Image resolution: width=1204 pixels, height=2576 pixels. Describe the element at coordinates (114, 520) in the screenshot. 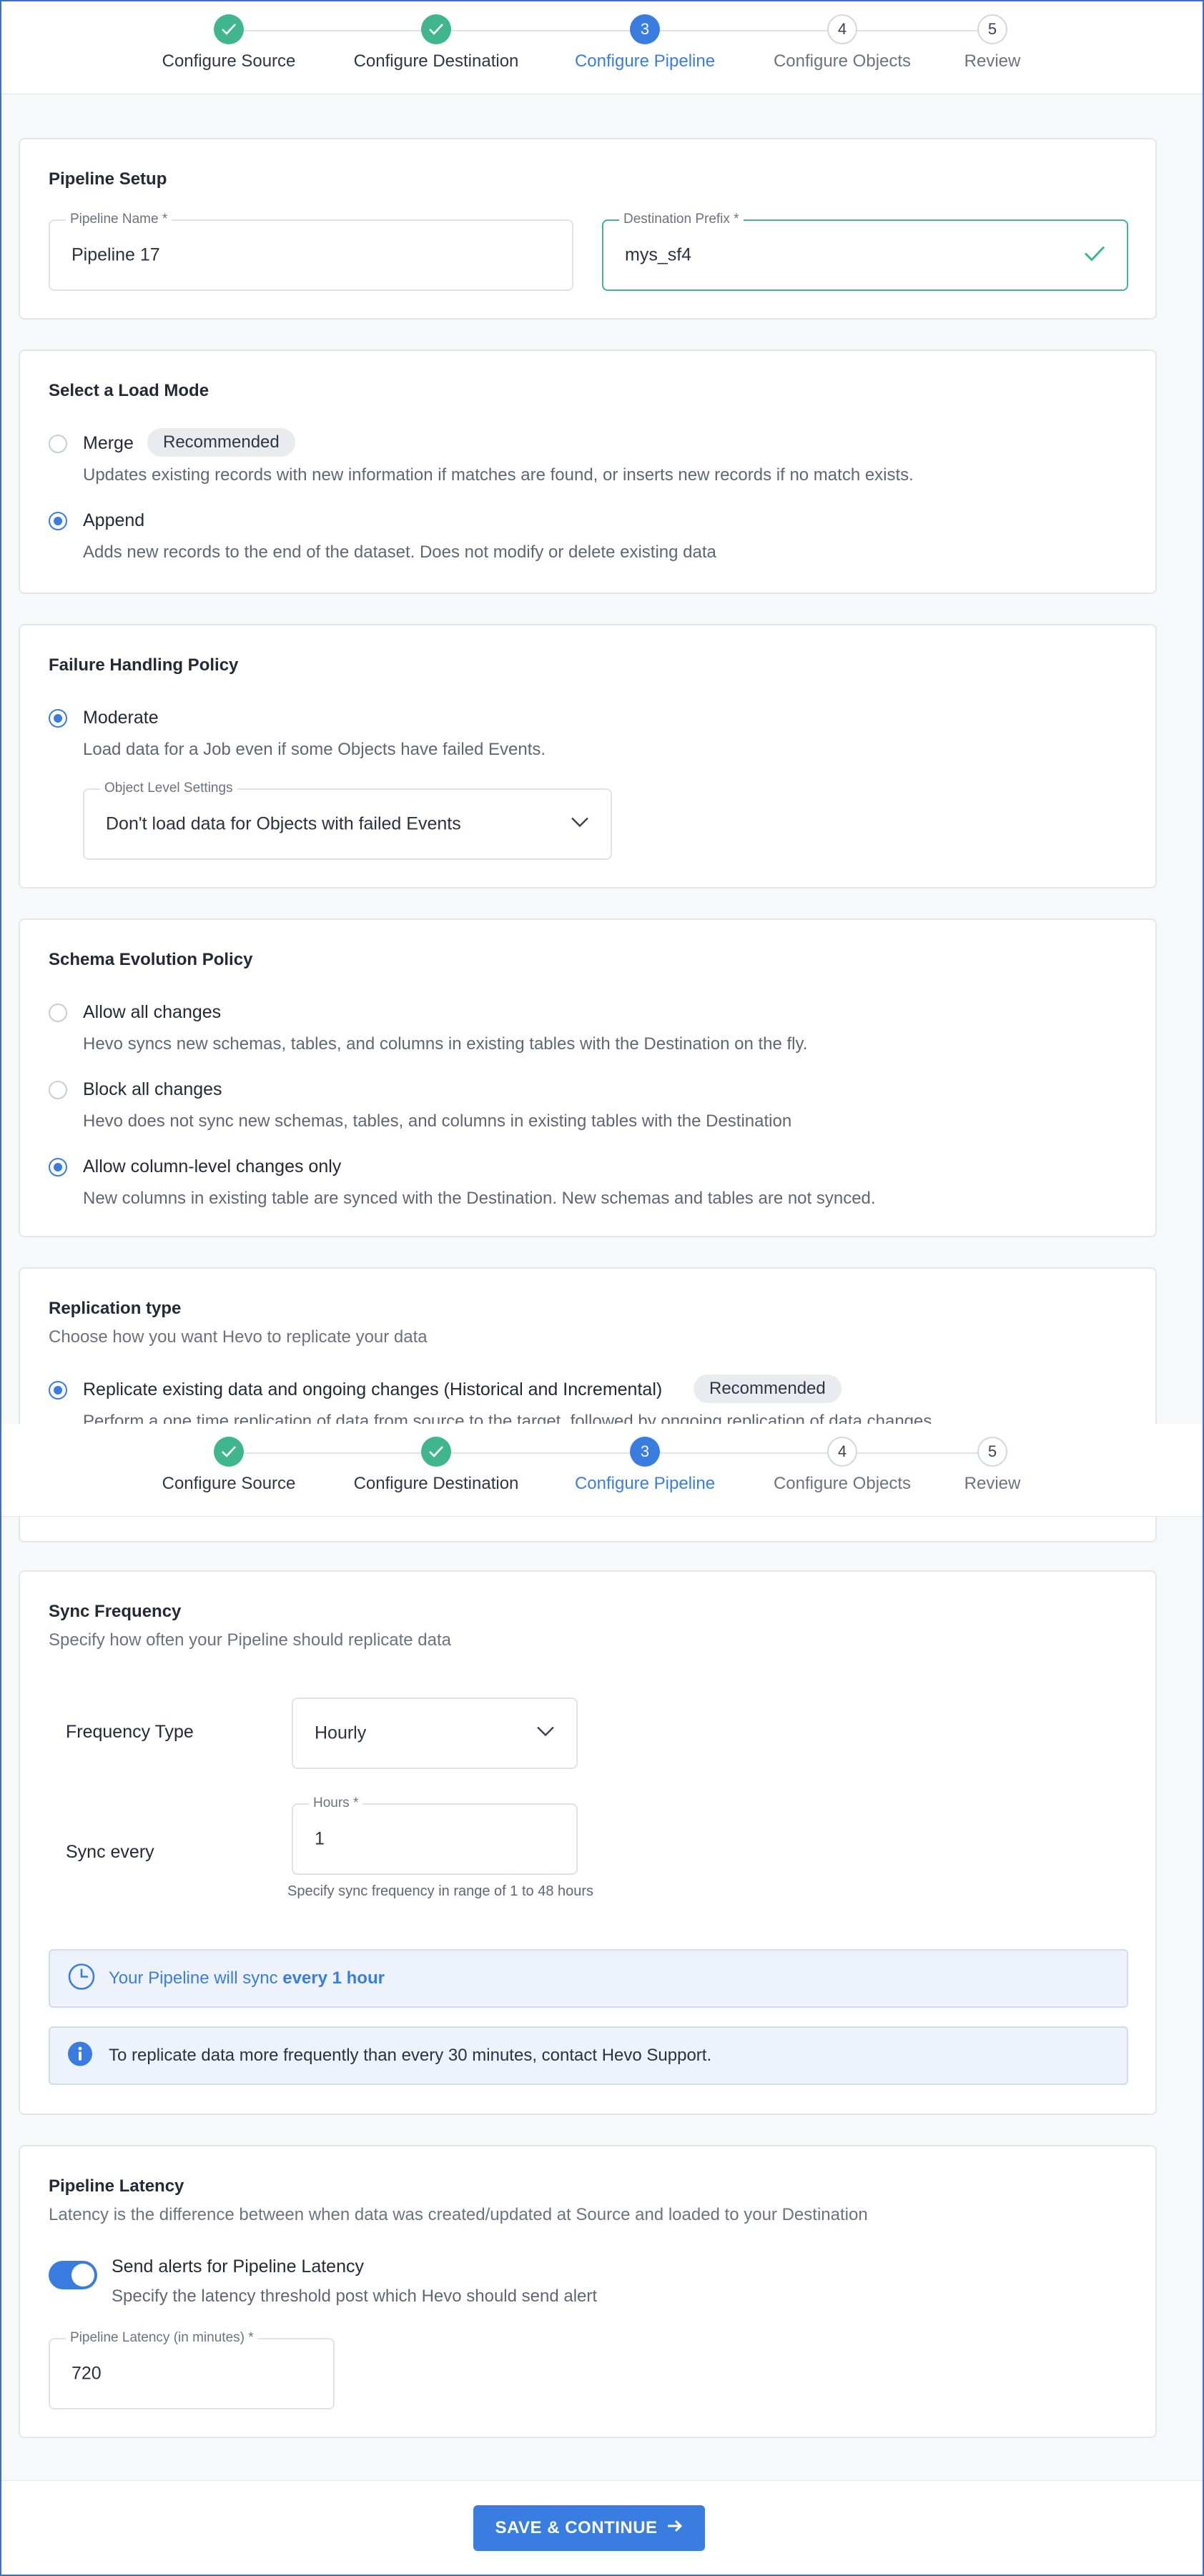

I see `append-label: Append` at that location.